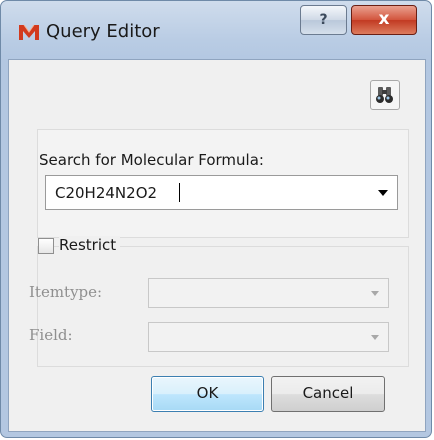 The height and width of the screenshot is (440, 434). Describe the element at coordinates (103, 31) in the screenshot. I see `window-title: Query Editor` at that location.